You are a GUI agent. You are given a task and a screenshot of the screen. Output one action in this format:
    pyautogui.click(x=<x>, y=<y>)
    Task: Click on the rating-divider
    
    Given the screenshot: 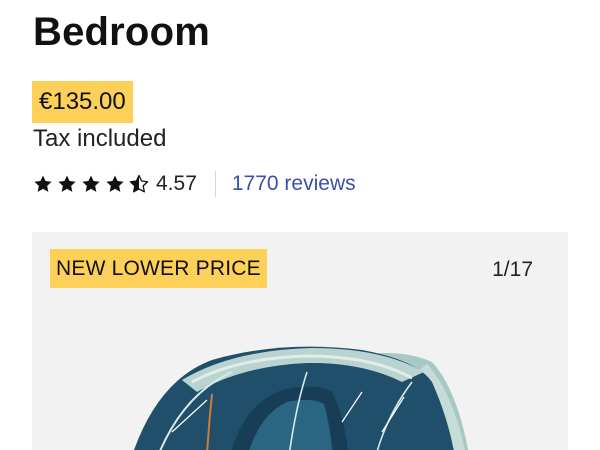 What is the action you would take?
    pyautogui.click(x=215, y=184)
    